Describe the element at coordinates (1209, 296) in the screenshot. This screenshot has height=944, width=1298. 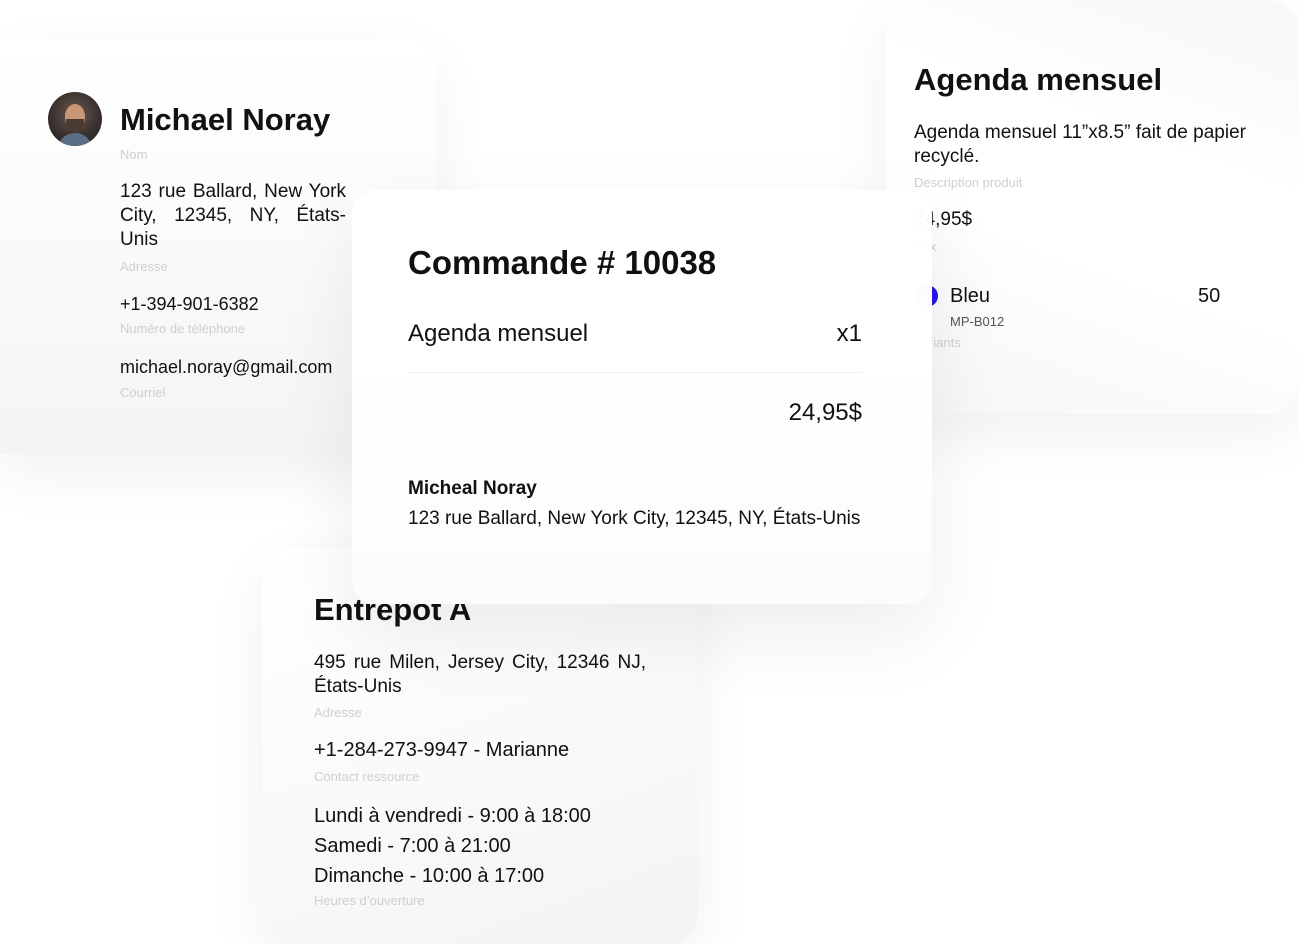
I see `variant-quantity: 50` at that location.